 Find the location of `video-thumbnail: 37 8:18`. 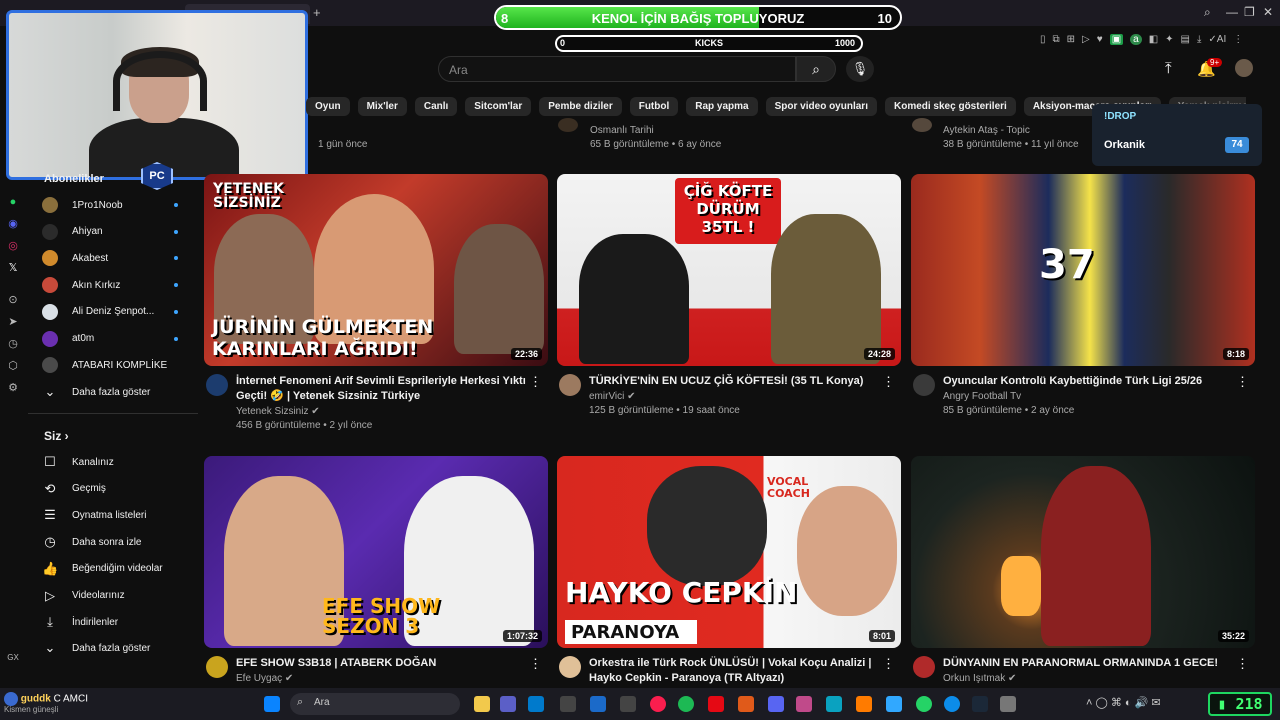

video-thumbnail: 37 8:18 is located at coordinates (1083, 270).